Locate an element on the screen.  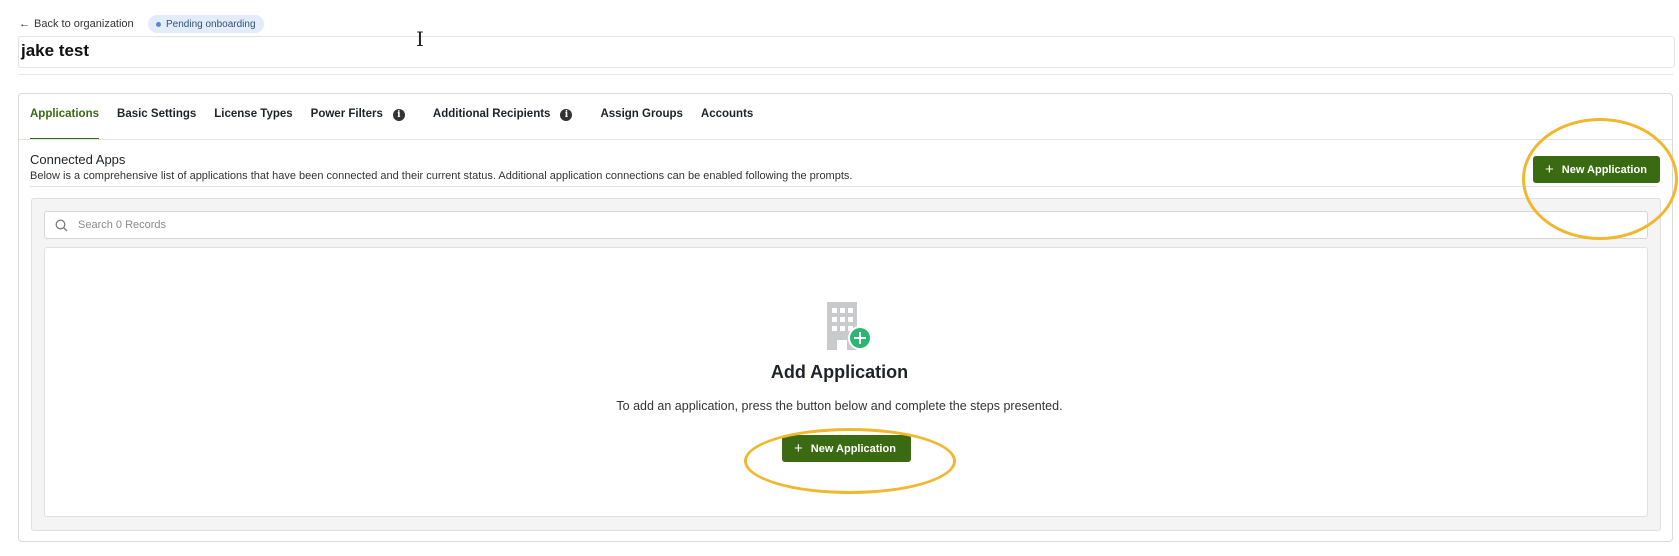
status-badge: Pending onboarding is located at coordinates (206, 24).